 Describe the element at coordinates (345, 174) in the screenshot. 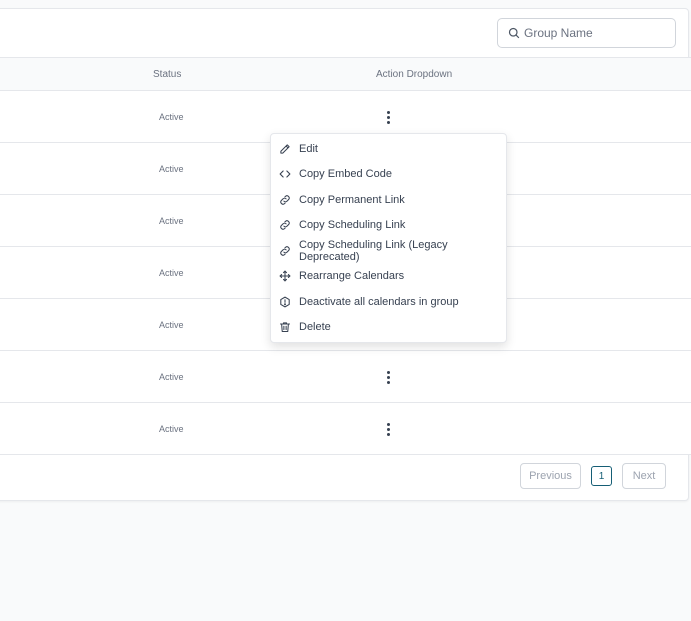

I see `menu-item-label: Copy Embed Code` at that location.